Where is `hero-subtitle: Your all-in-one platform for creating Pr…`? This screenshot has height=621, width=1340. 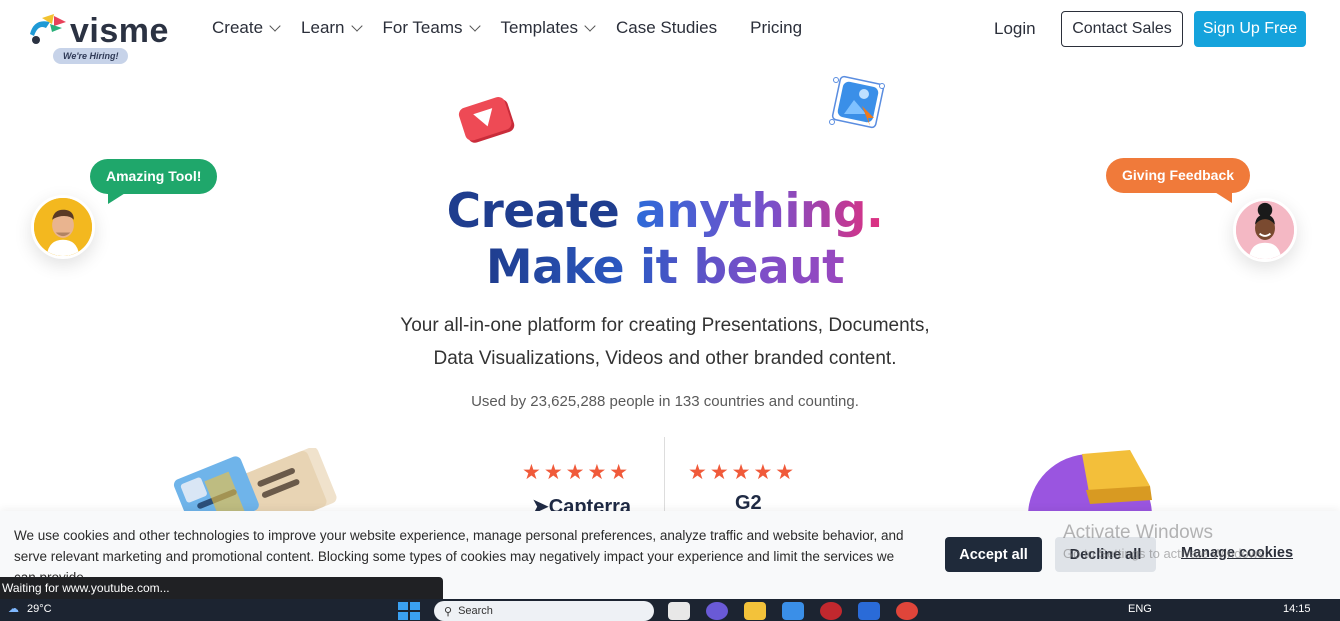 hero-subtitle: Your all-in-one platform for creating Pr… is located at coordinates (665, 342).